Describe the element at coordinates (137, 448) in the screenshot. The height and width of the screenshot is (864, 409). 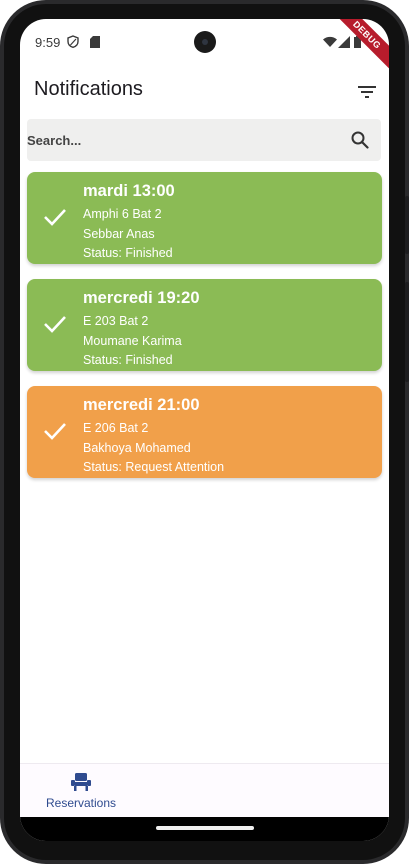
I see `card-person: Bakhoya Mohamed` at that location.